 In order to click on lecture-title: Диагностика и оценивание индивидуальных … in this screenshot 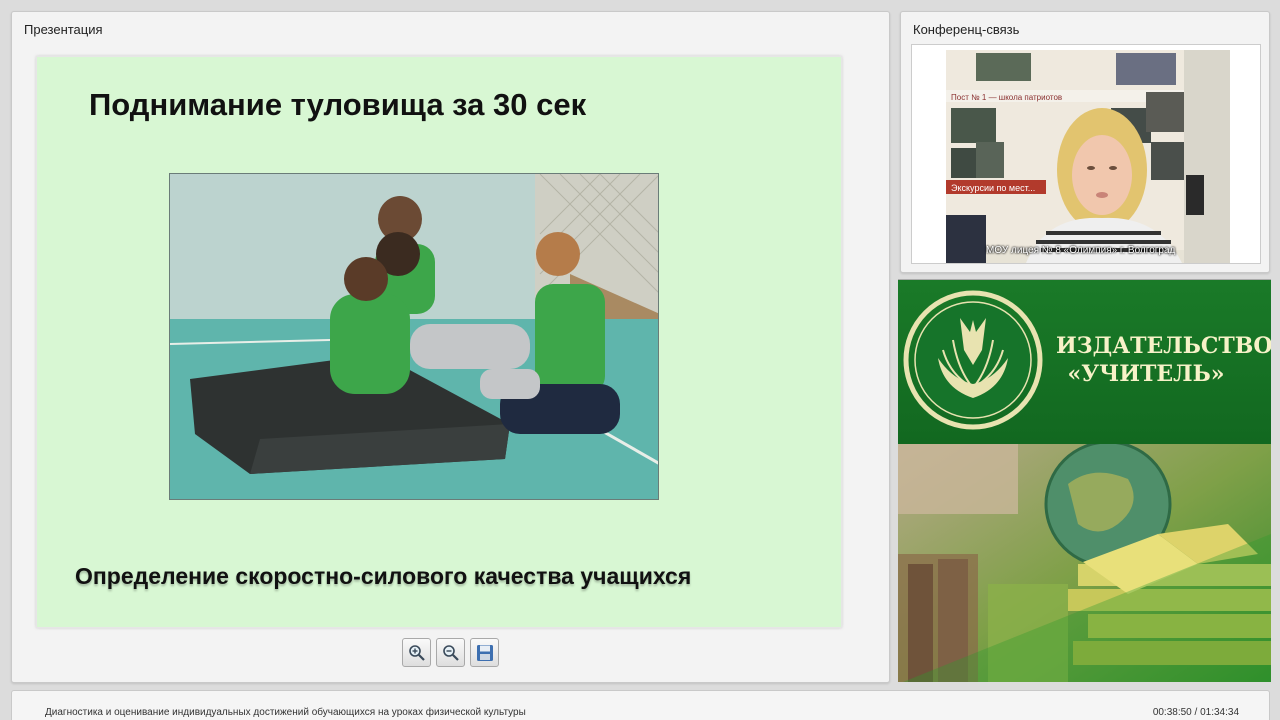, I will do `click(285, 712)`.